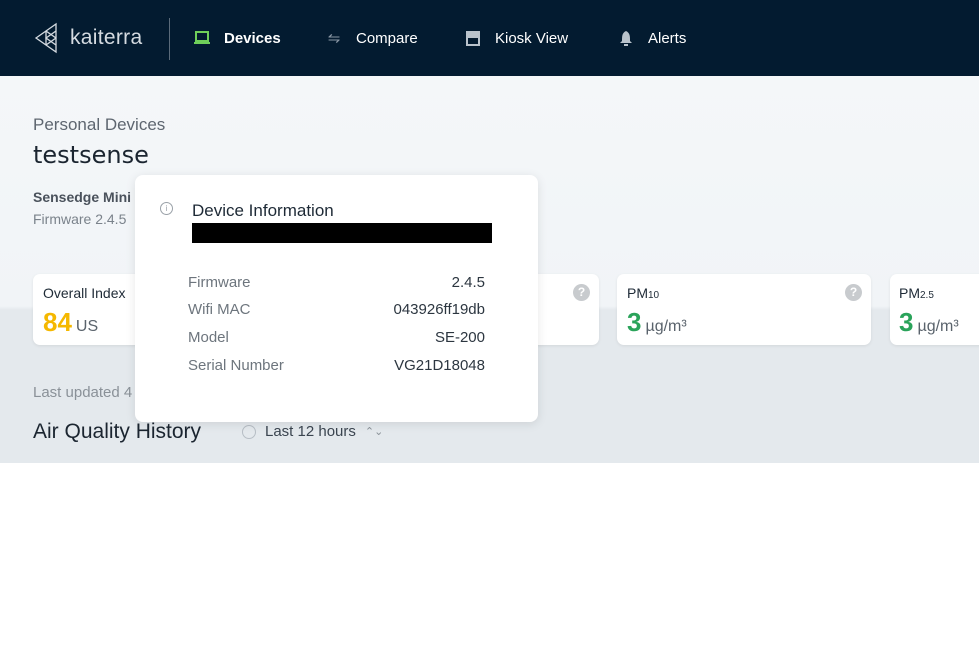 This screenshot has height=649, width=979. Describe the element at coordinates (80, 219) in the screenshot. I see `device-firmware: Firmware 2.4.5` at that location.